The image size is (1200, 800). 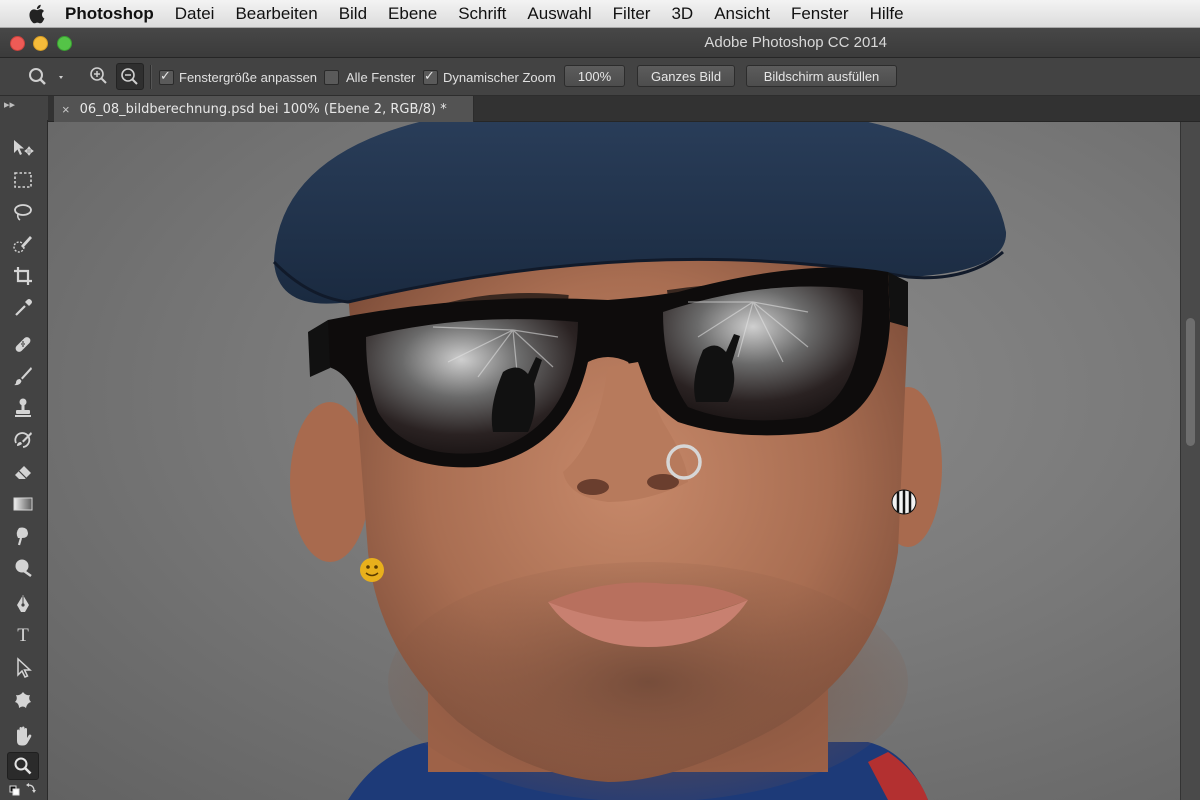 I want to click on custom-shape-icon, so click(x=23, y=700).